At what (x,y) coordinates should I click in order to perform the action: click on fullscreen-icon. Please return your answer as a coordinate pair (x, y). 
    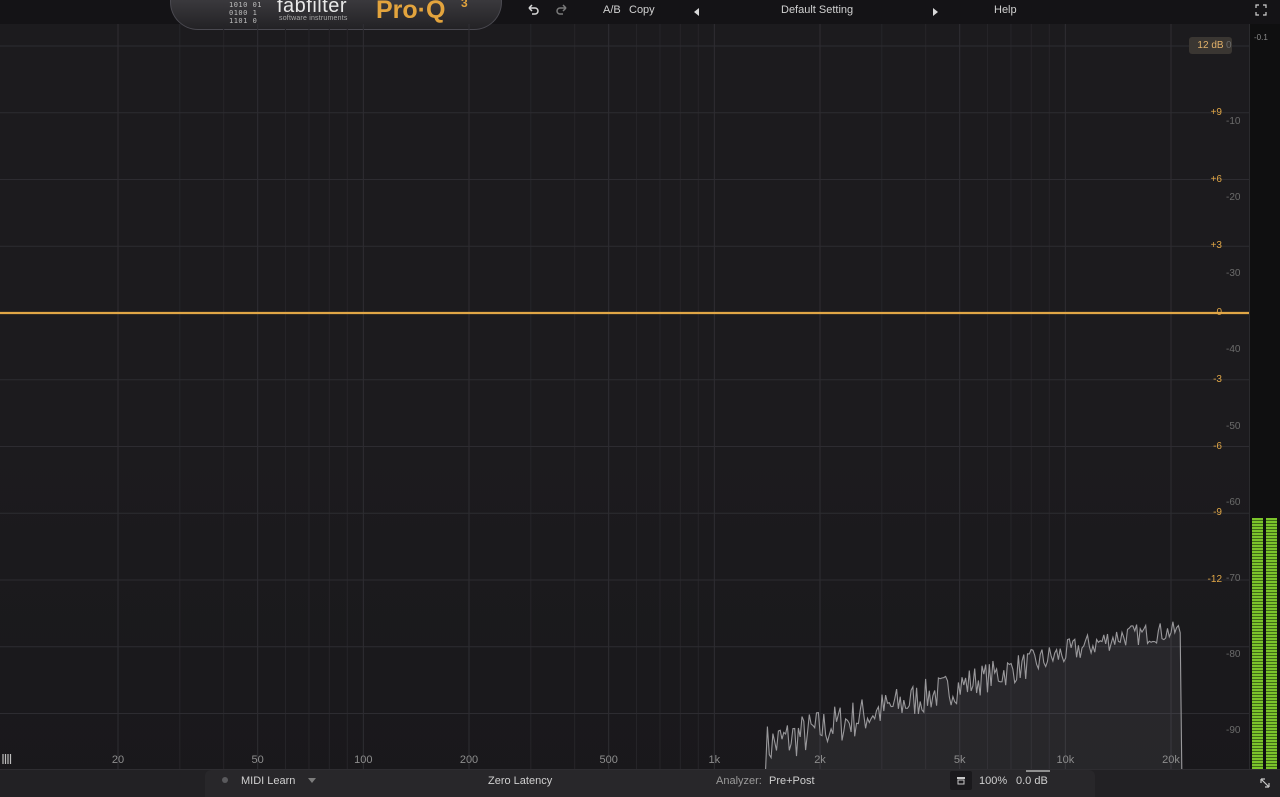
    Looking at the image, I should click on (1261, 11).